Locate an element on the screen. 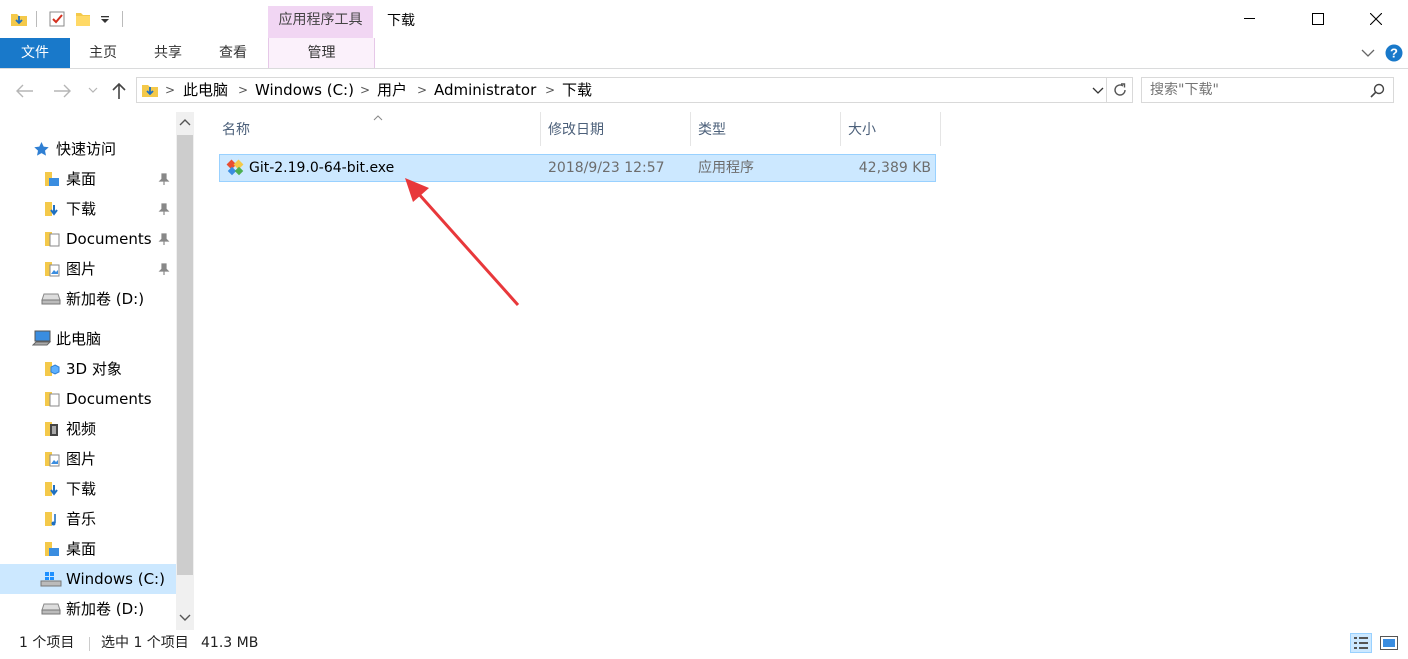  search-box is located at coordinates (1267, 90).